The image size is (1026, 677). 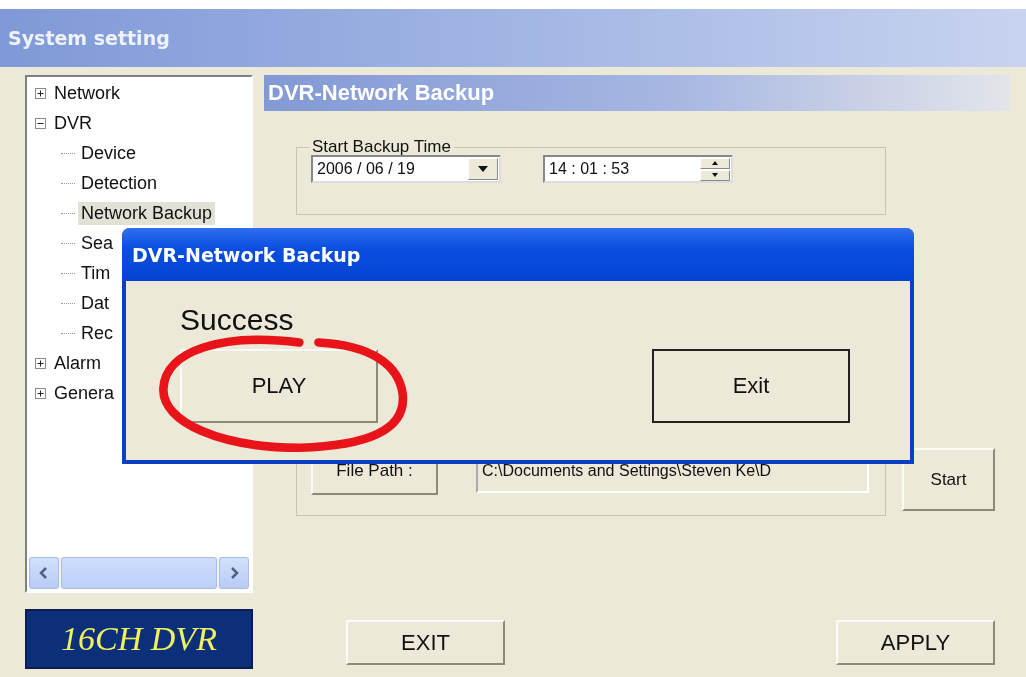 What do you see at coordinates (751, 386) in the screenshot?
I see `dialog-button: Exit` at bounding box center [751, 386].